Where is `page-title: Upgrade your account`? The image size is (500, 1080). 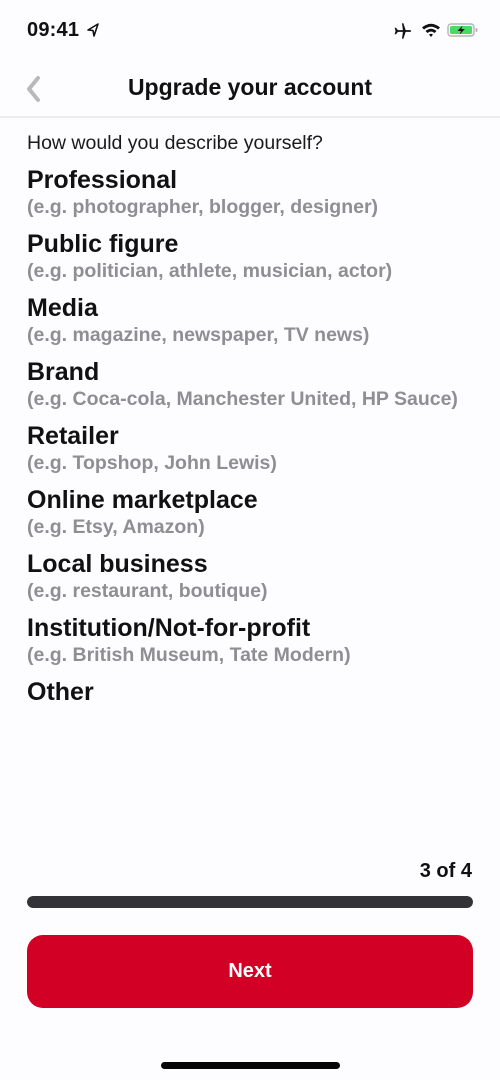
page-title: Upgrade your account is located at coordinates (250, 87).